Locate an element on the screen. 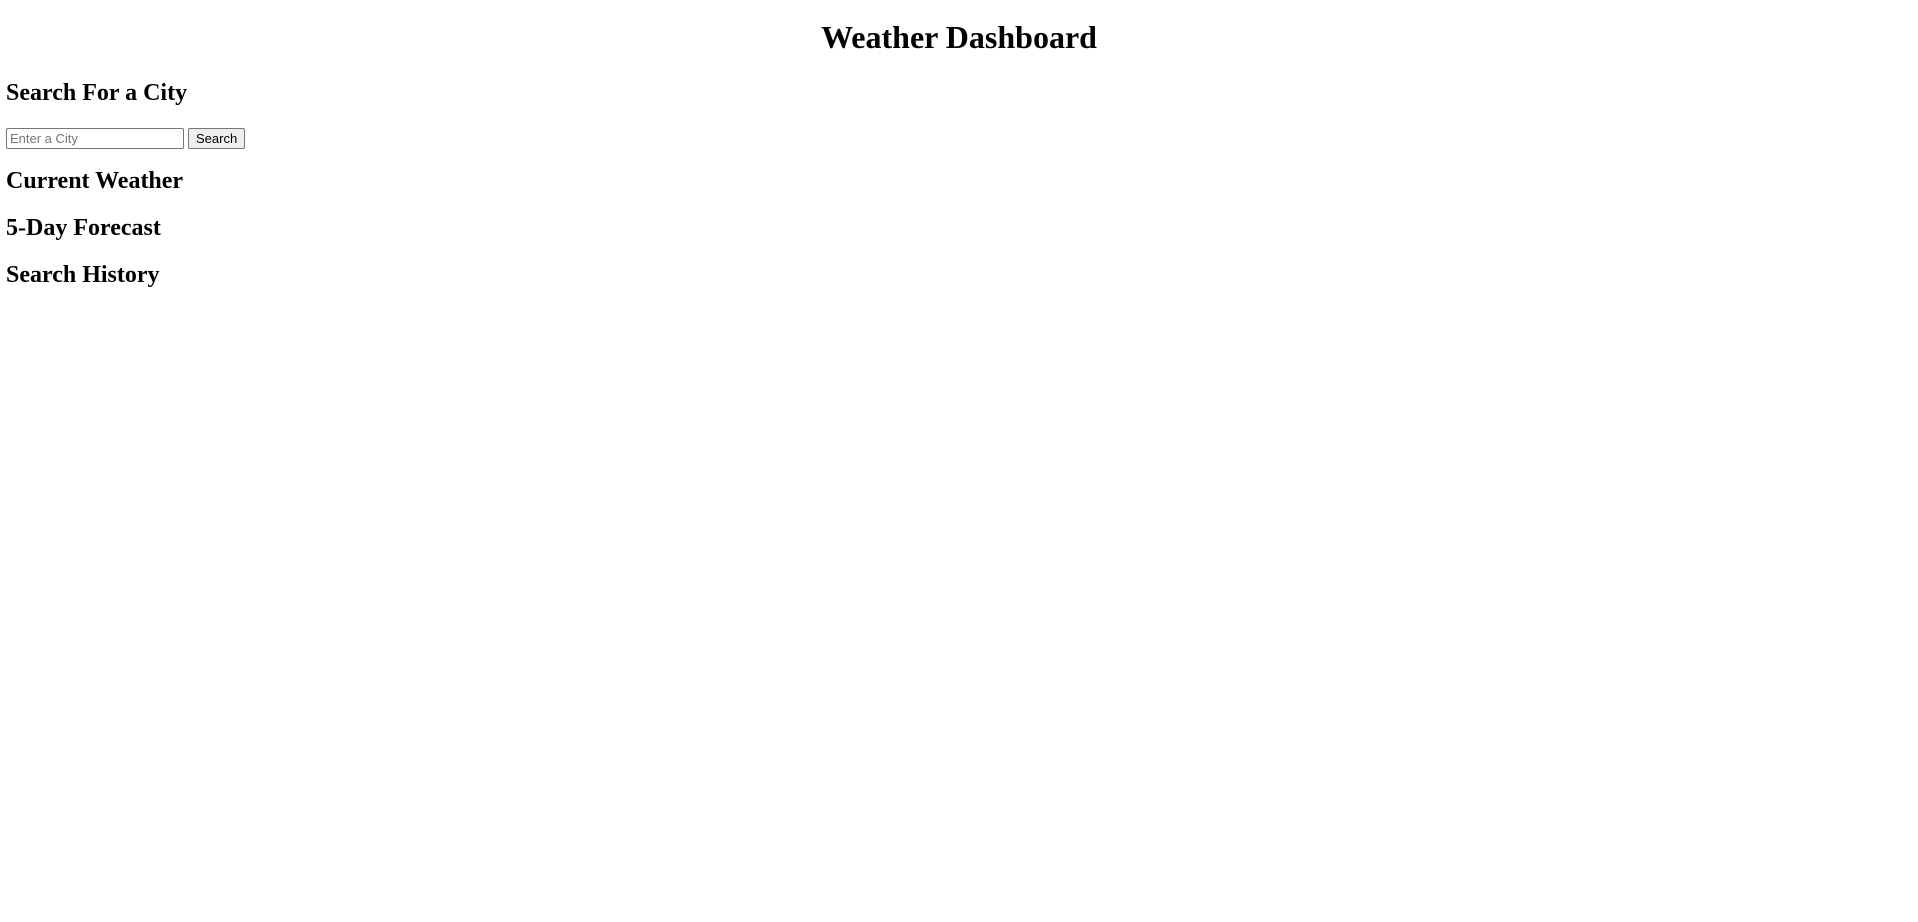  forecast-heading: 5-Day Forecast is located at coordinates (83, 228).